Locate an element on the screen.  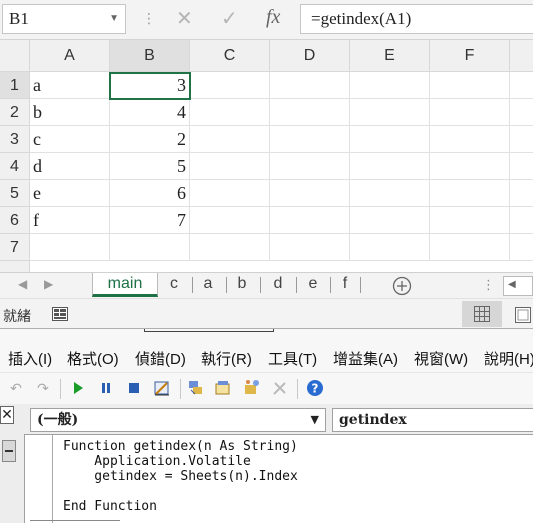
menu-insert: 插入(I) is located at coordinates (30, 358).